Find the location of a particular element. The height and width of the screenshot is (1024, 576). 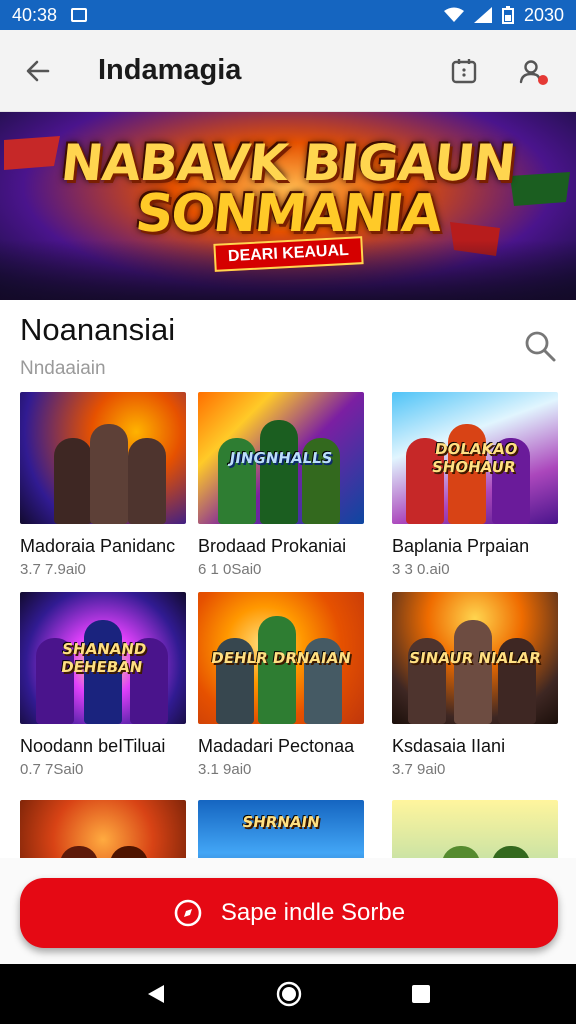

profile-button is located at coordinates (532, 71).